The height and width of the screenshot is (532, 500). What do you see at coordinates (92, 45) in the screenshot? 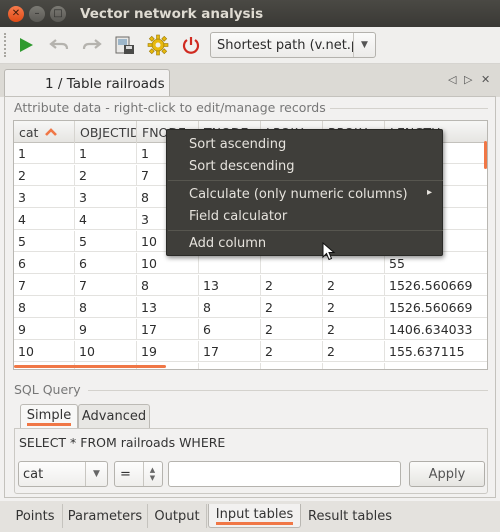
I see `redo-button` at bounding box center [92, 45].